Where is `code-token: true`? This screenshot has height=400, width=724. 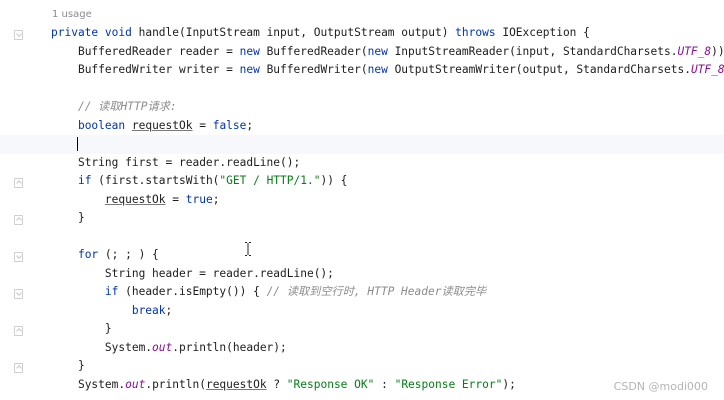
code-token: true is located at coordinates (199, 199).